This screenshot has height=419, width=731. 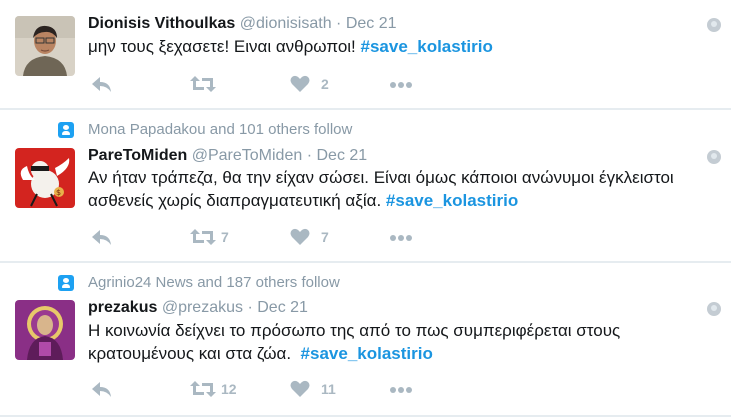 What do you see at coordinates (237, 200) in the screenshot?
I see `tweet-text-line: ασθενείς χωρίς διαπραγματευτική αξία.` at bounding box center [237, 200].